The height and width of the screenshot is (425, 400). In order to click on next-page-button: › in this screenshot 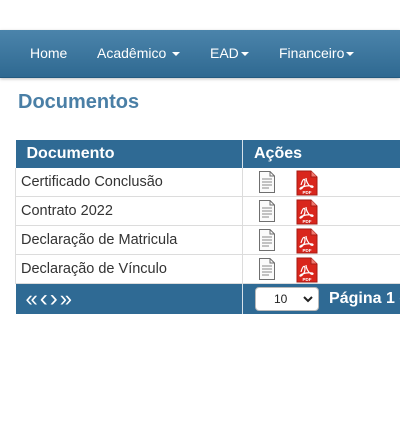, I will do `click(54, 299)`.